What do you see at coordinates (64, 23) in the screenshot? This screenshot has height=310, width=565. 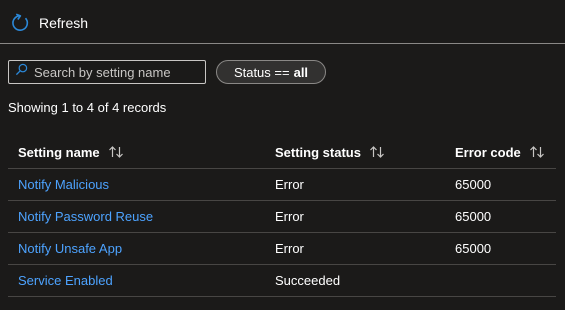 I see `refresh-label: Refresh` at bounding box center [64, 23].